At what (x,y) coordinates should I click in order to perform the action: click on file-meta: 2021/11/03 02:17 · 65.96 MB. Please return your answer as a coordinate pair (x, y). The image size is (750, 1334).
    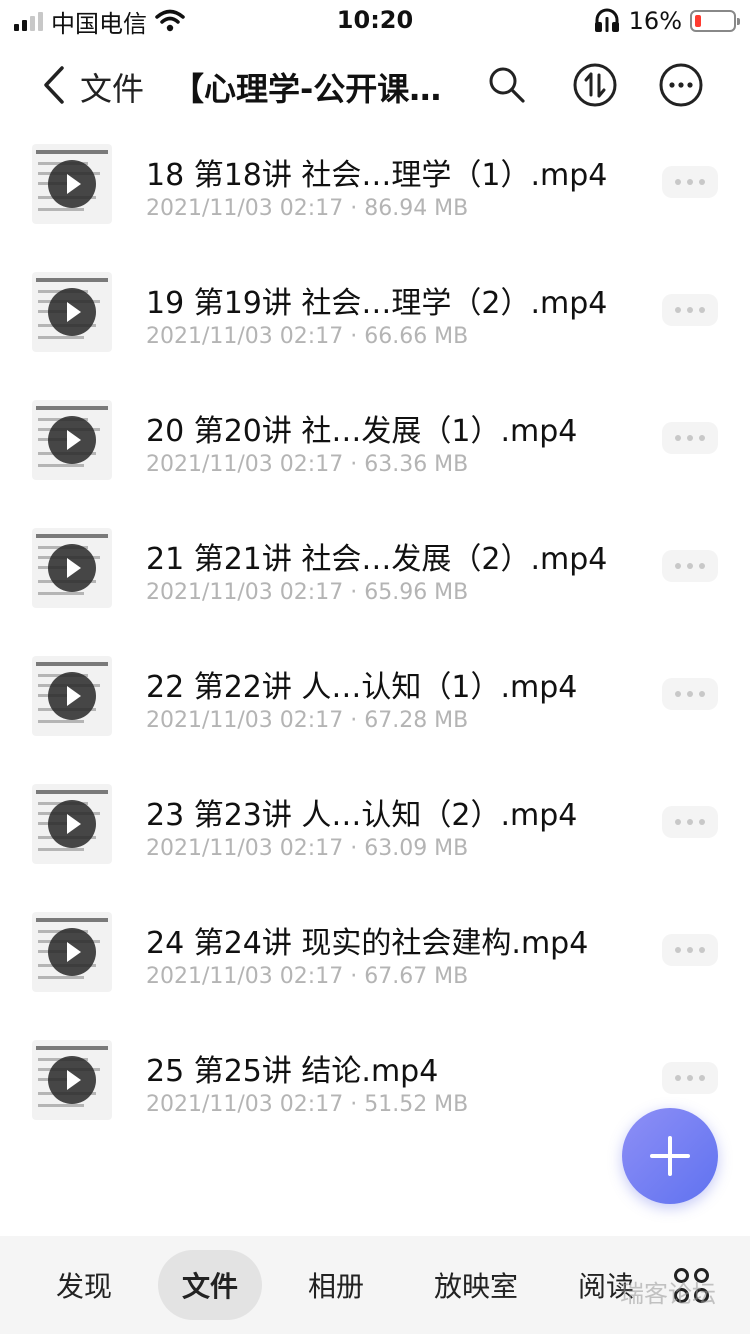
    Looking at the image, I should click on (307, 592).